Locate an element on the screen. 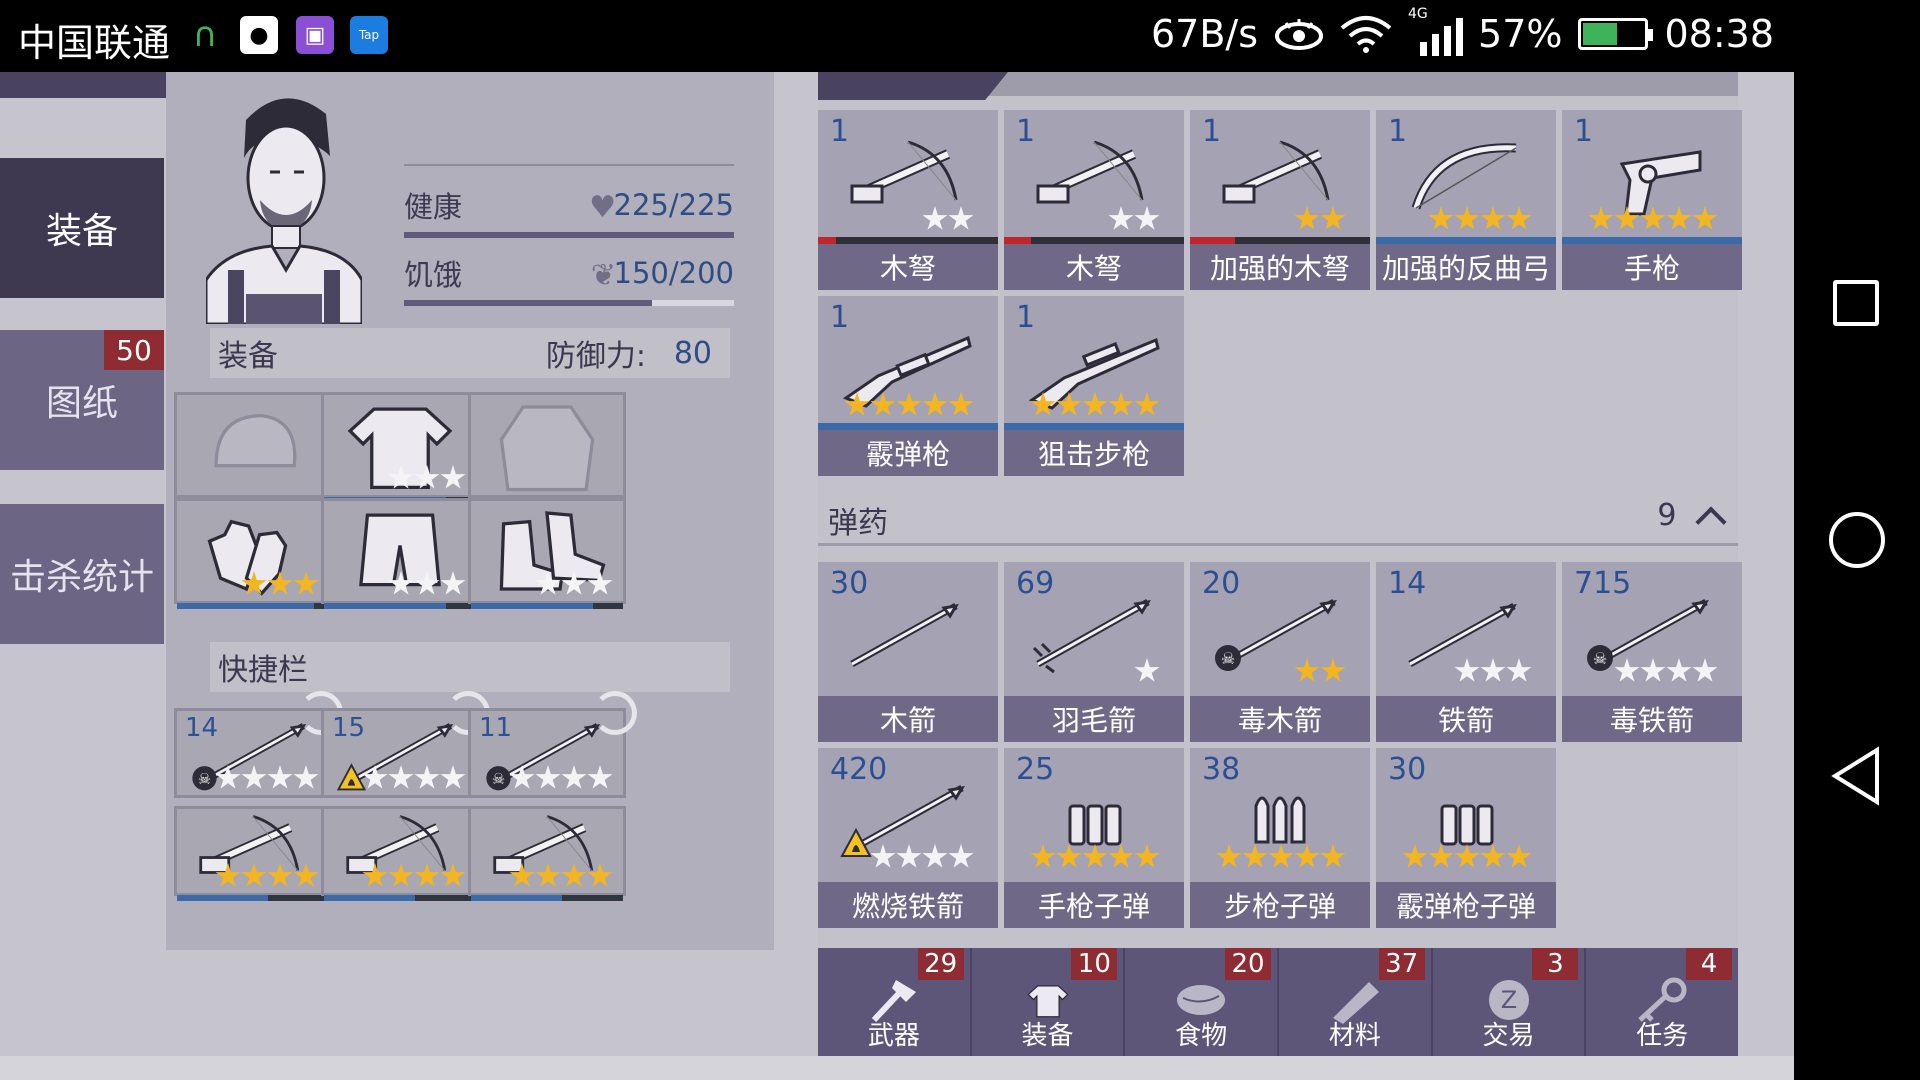 Image resolution: width=1920 pixels, height=1080 pixels. ammo-item: 420 燃烧铁箭 is located at coordinates (908, 838).